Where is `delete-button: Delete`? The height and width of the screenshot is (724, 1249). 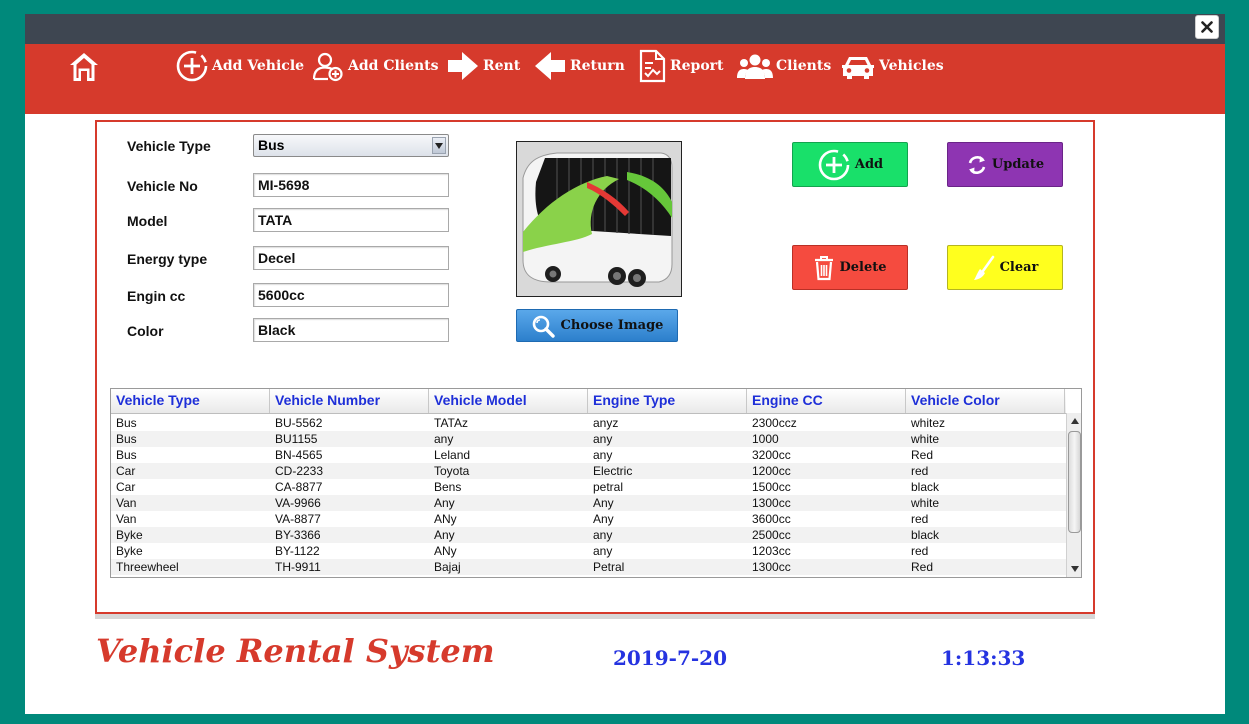 delete-button: Delete is located at coordinates (850, 267).